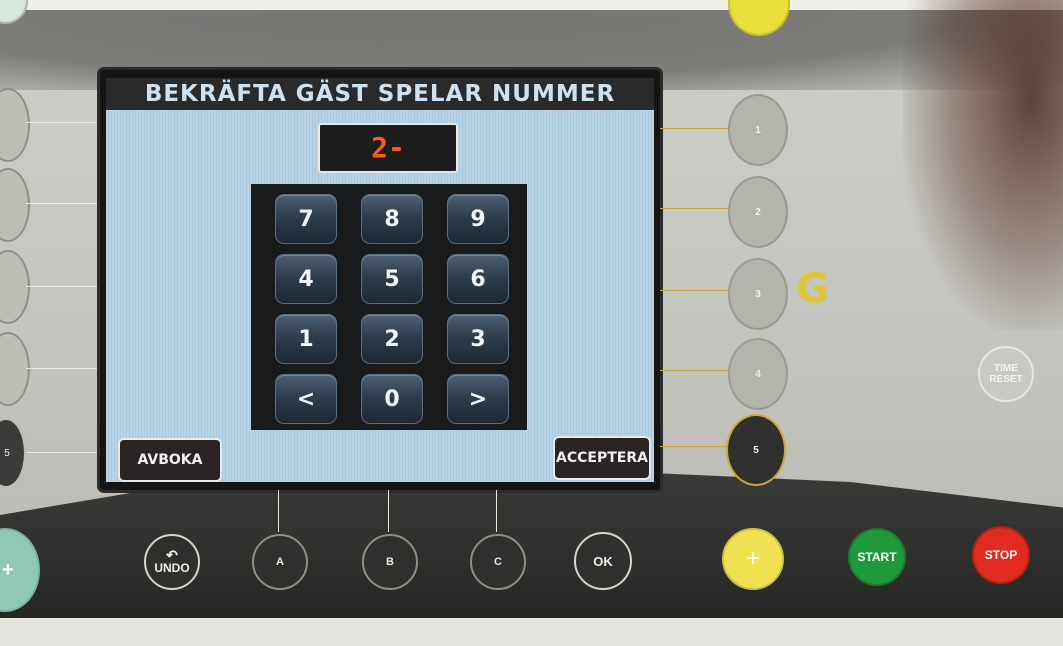 The height and width of the screenshot is (646, 1063). I want to click on accept-button: ACCEPTERA, so click(602, 458).